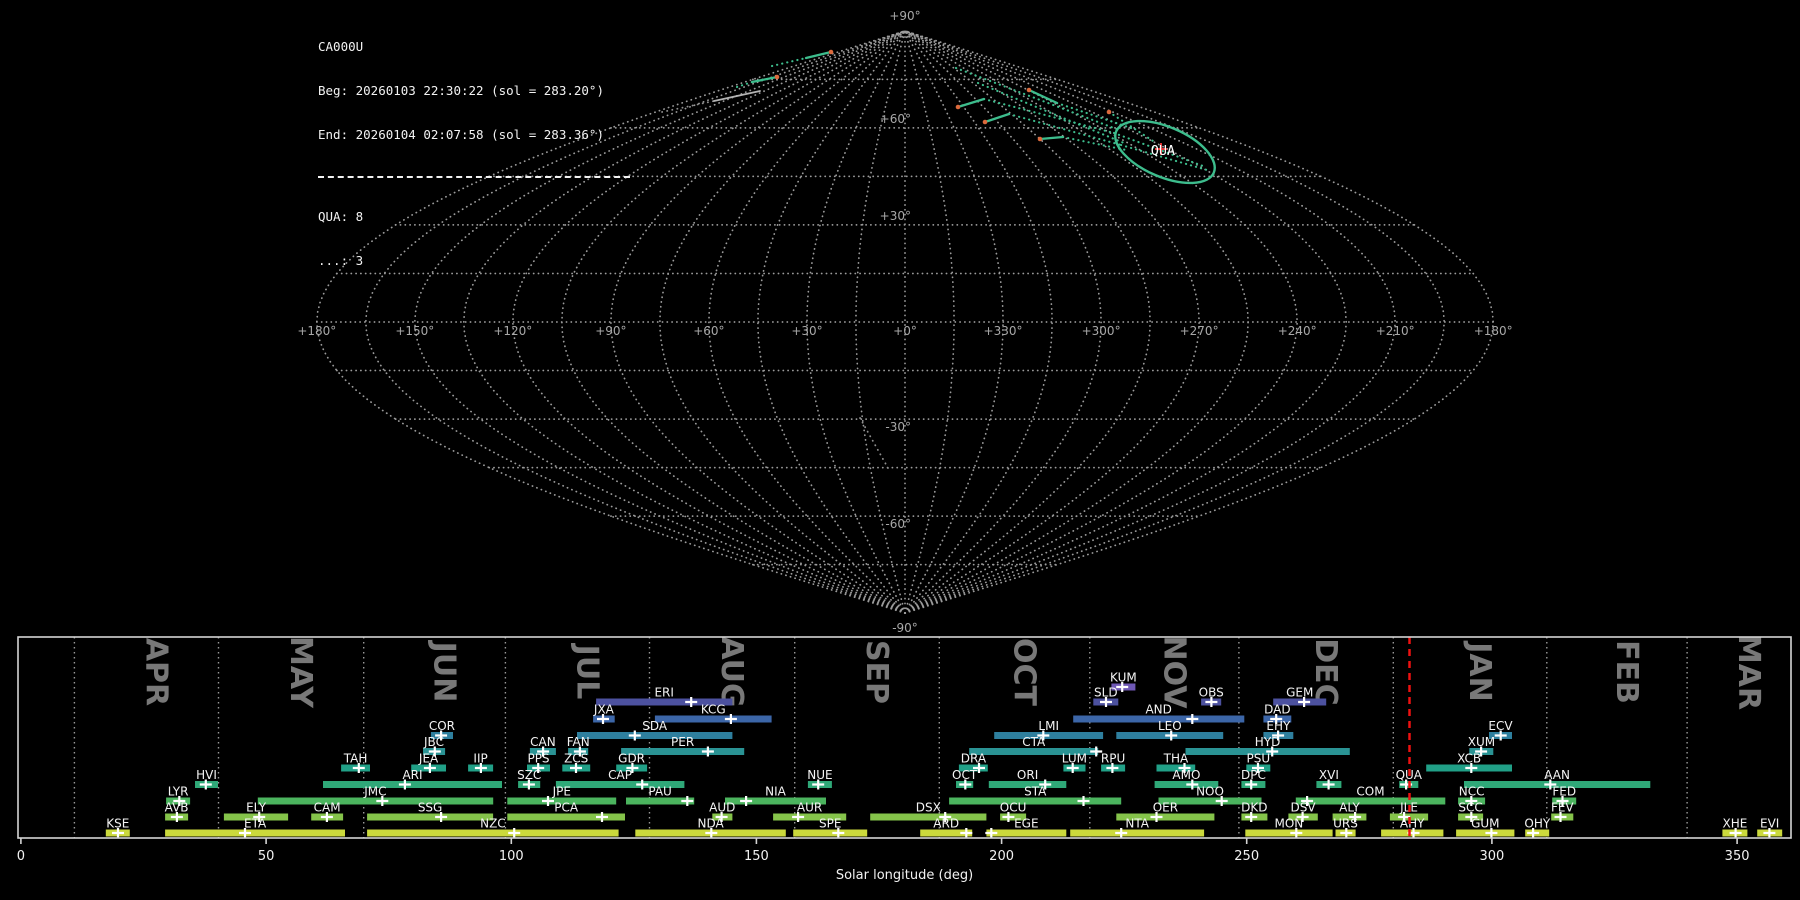 Image resolution: width=1800 pixels, height=900 pixels. What do you see at coordinates (1246, 856) in the screenshot?
I see `x-tick-label: 250` at bounding box center [1246, 856].